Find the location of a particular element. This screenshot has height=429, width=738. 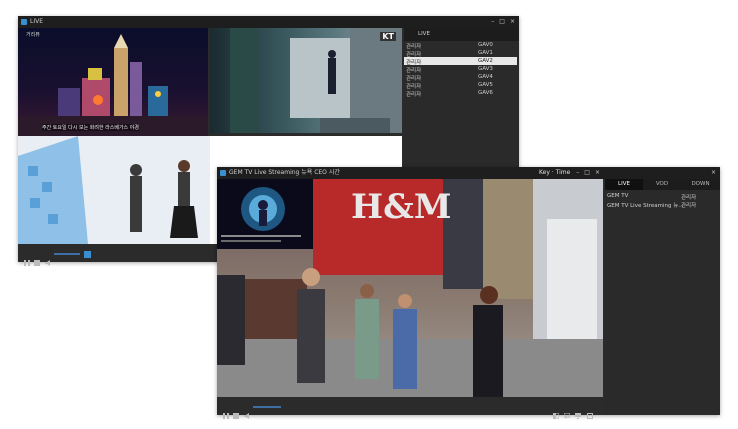

list-item-id: GAV5 is located at coordinates (485, 85).